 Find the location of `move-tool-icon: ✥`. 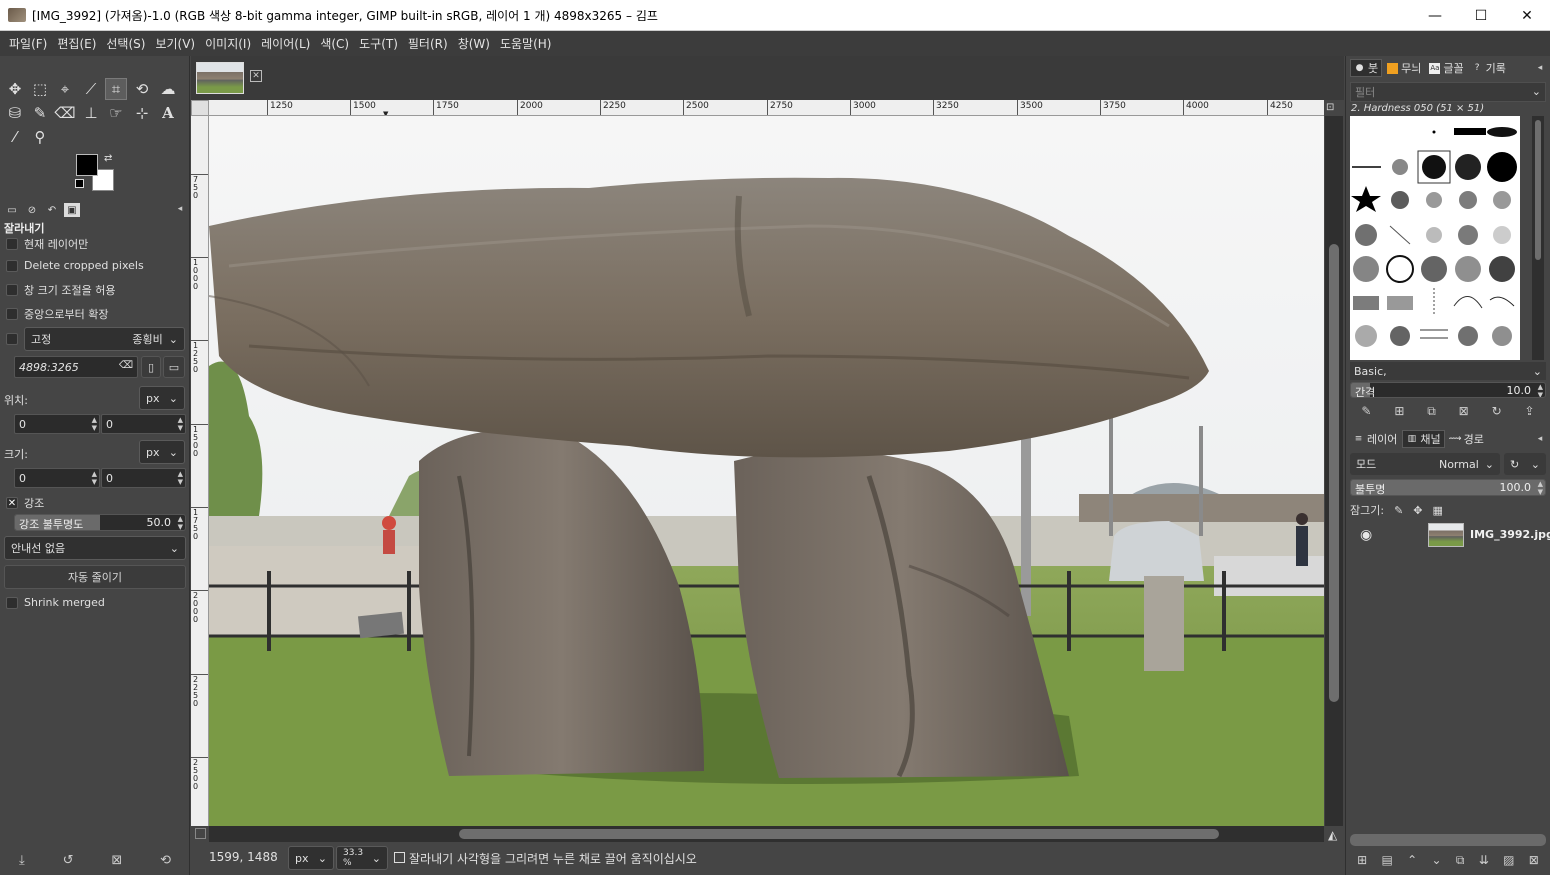

move-tool-icon: ✥ is located at coordinates (15, 89).